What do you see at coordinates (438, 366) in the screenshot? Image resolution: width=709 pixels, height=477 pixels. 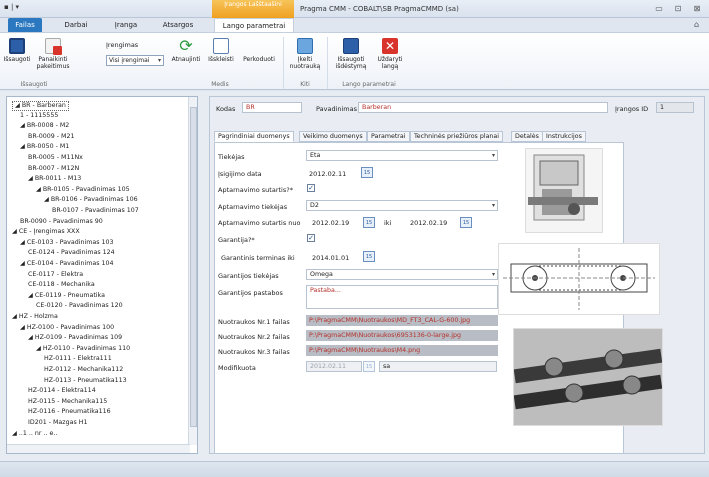 I see `modified-user-field: sa` at bounding box center [438, 366].